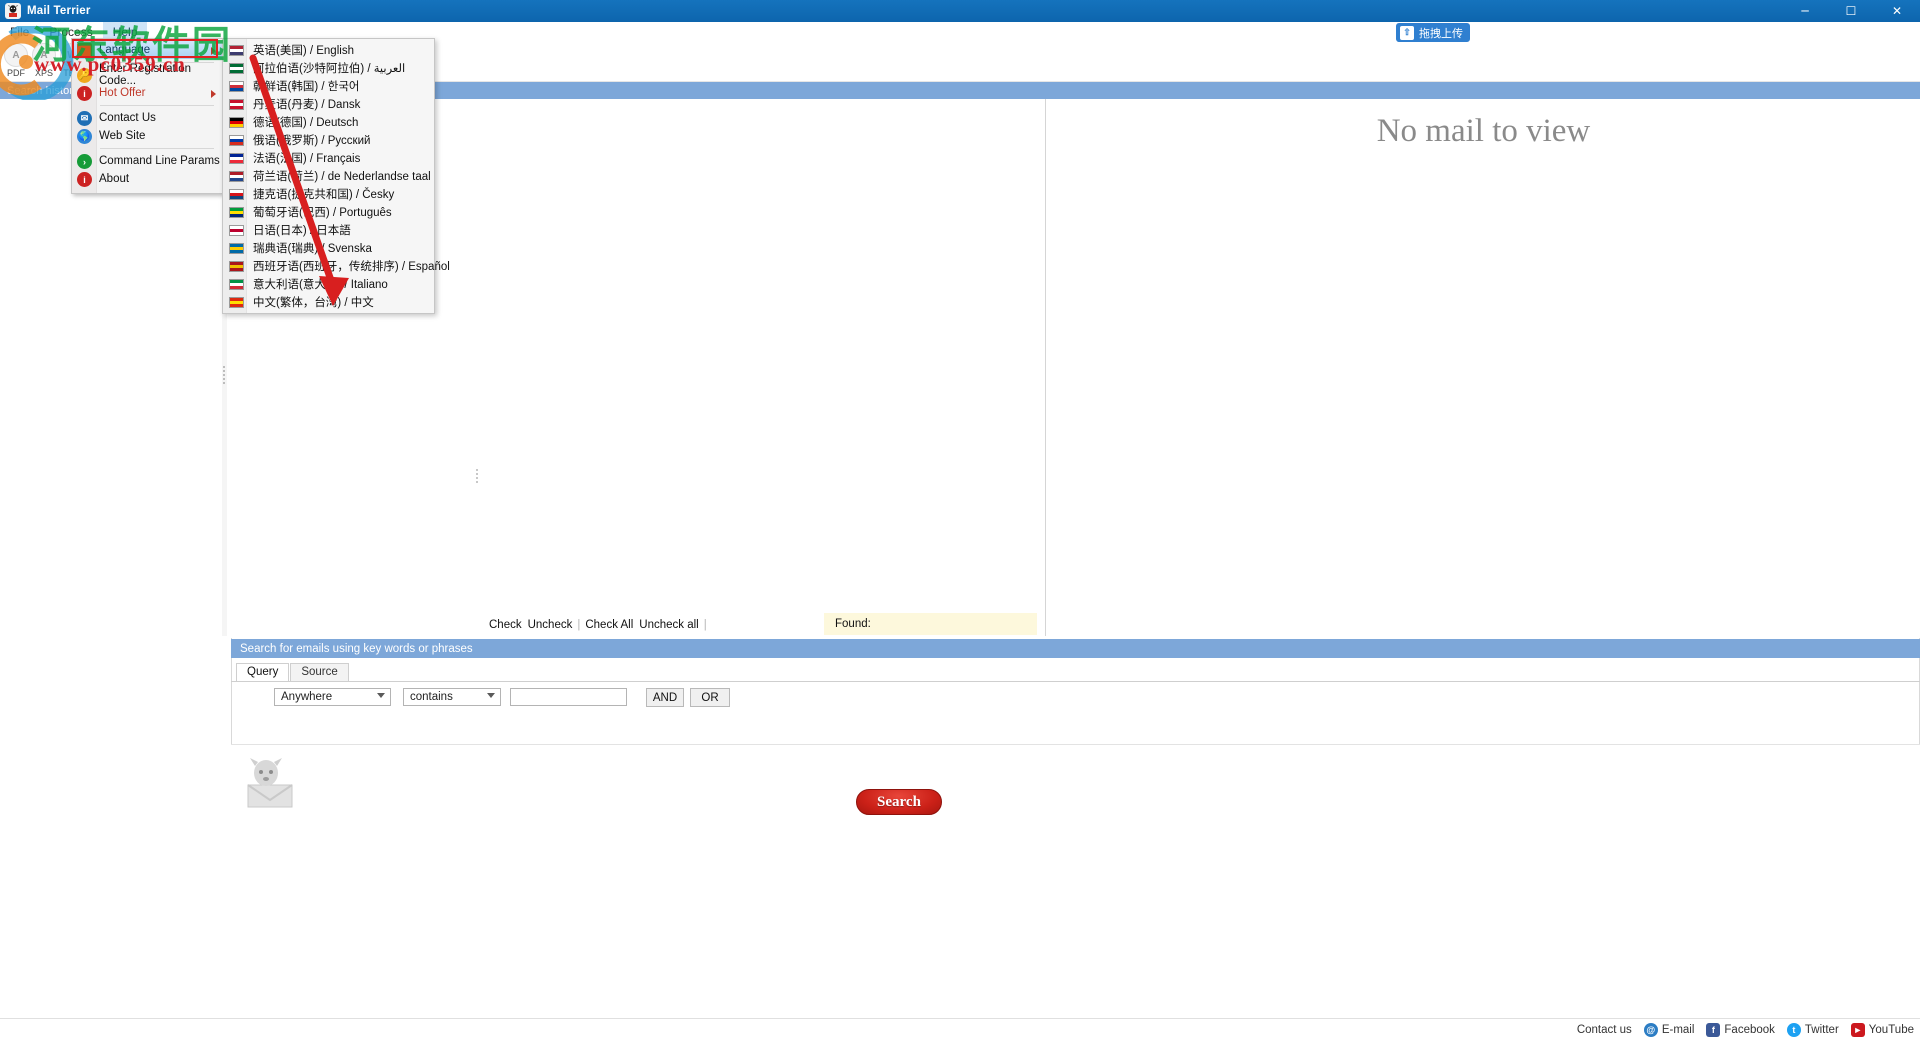 The image size is (1920, 1040). What do you see at coordinates (328, 86) in the screenshot?
I see `lang-korean: 朝鲜语(韩国) / 한국어` at bounding box center [328, 86].